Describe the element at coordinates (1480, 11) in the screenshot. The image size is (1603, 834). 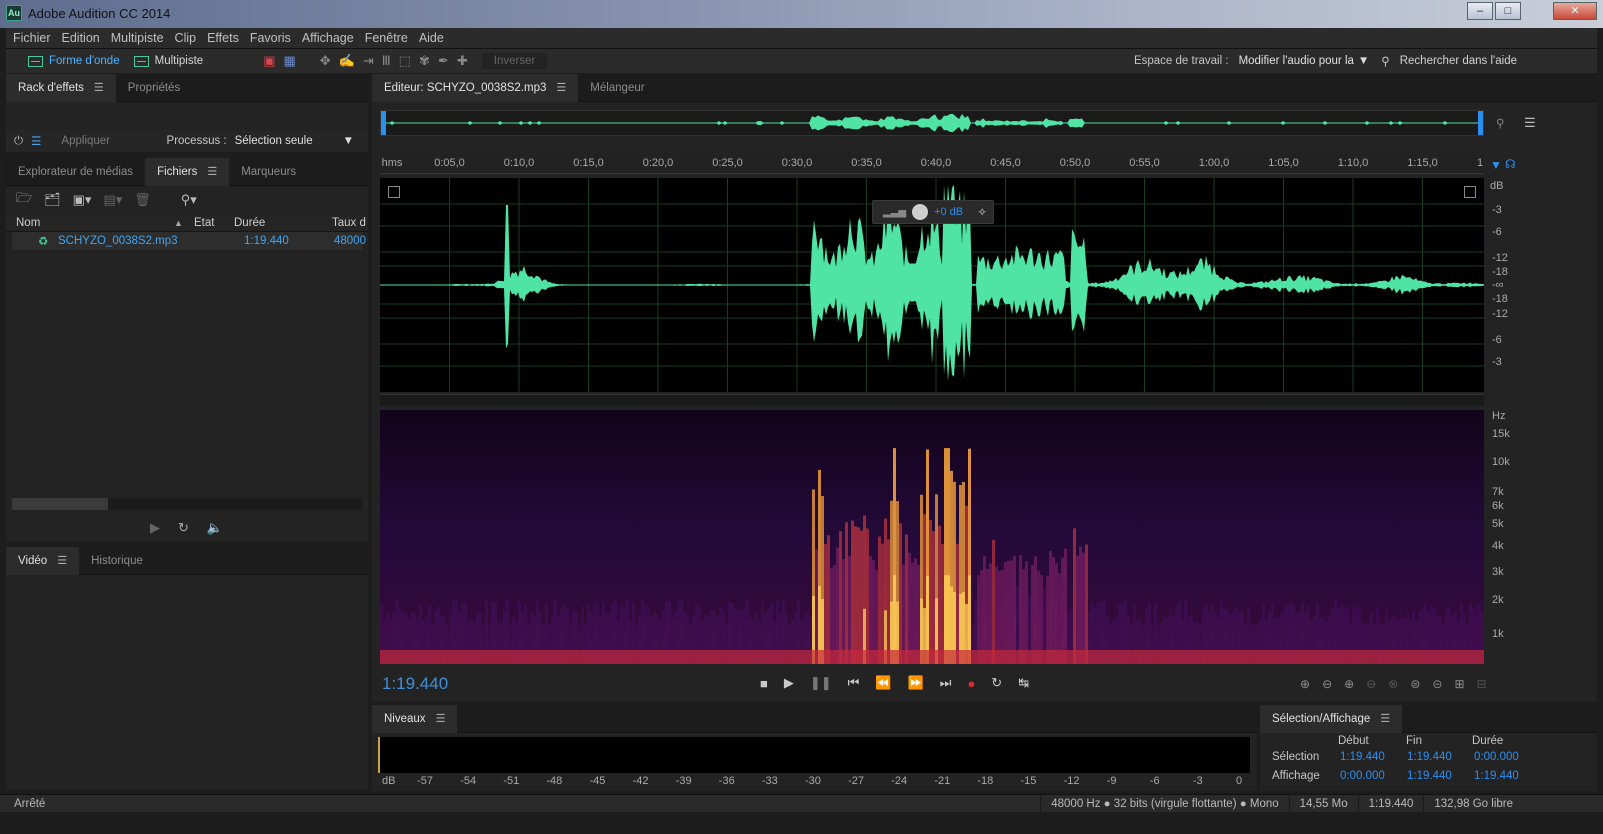
I see `minimize-icon: –` at that location.